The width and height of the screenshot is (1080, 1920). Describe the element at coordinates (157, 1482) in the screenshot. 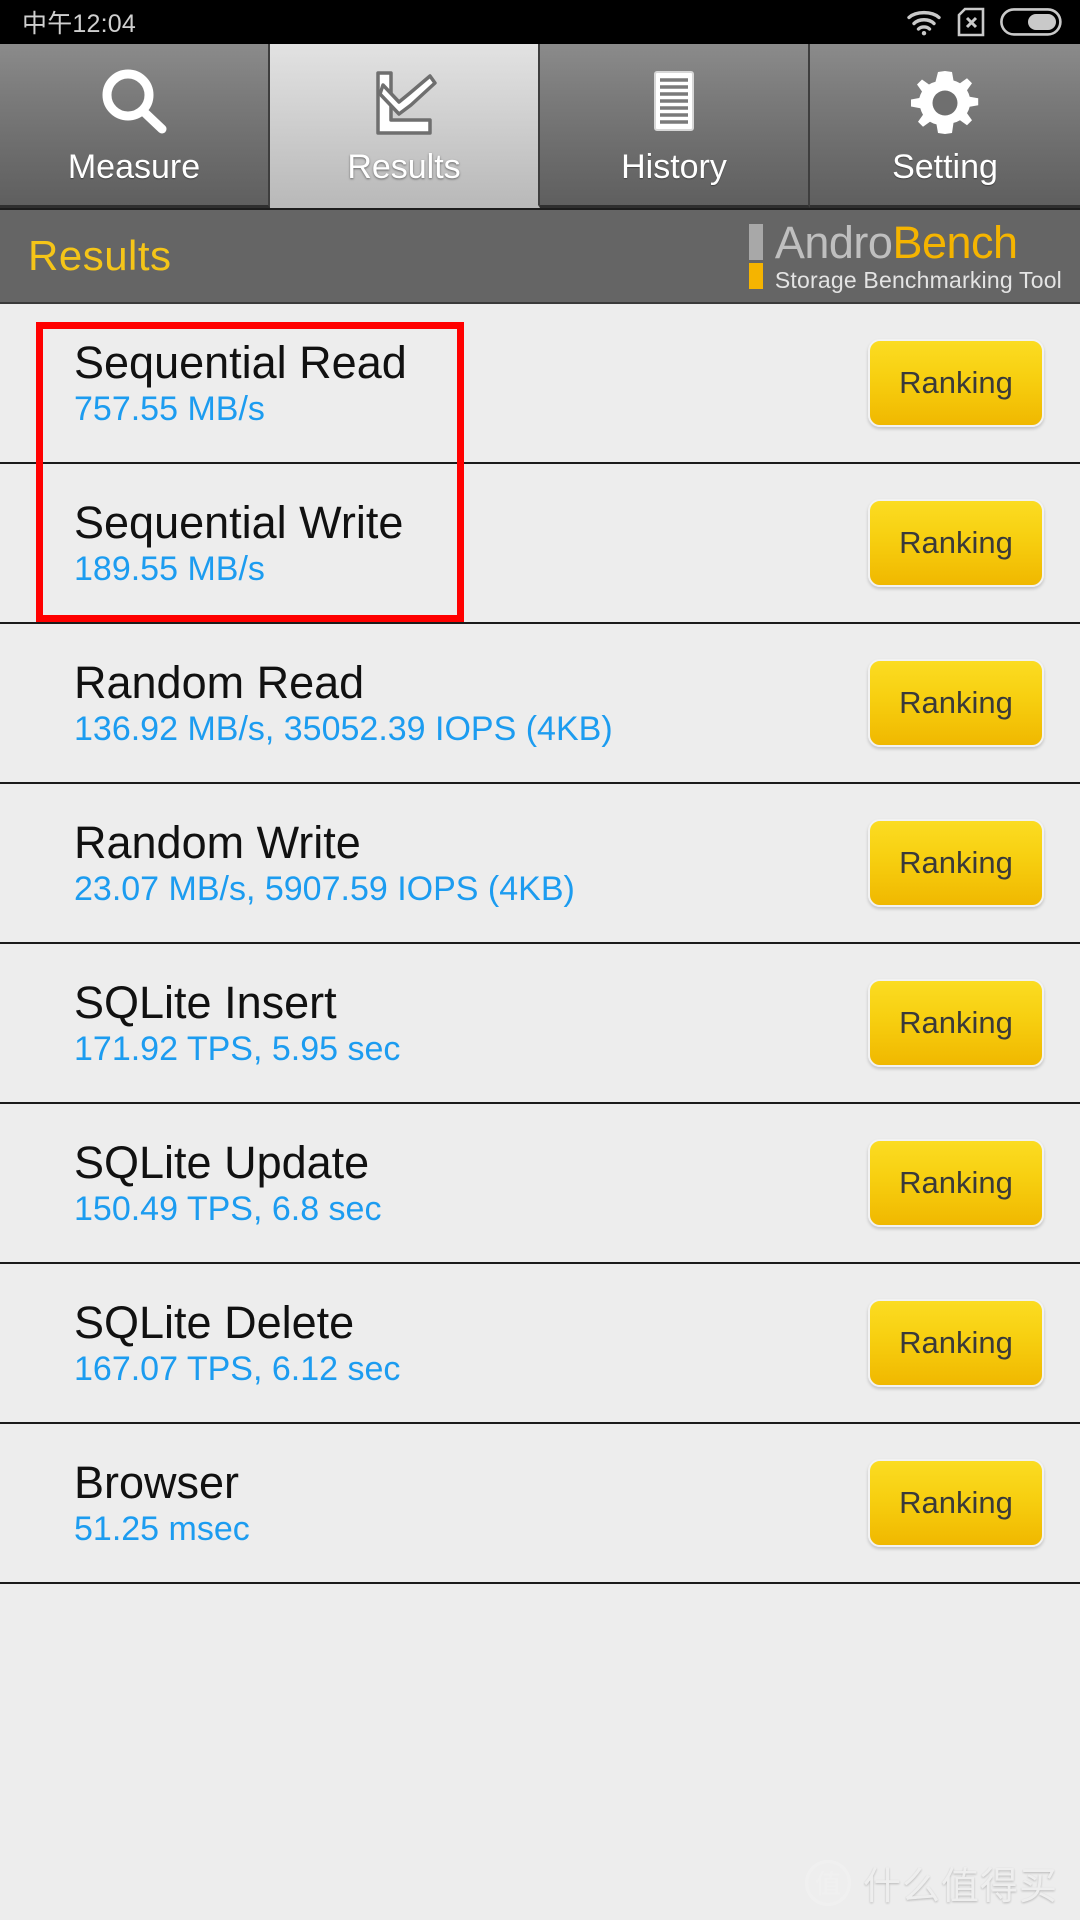

I see `benchmark-name: Browser` at that location.